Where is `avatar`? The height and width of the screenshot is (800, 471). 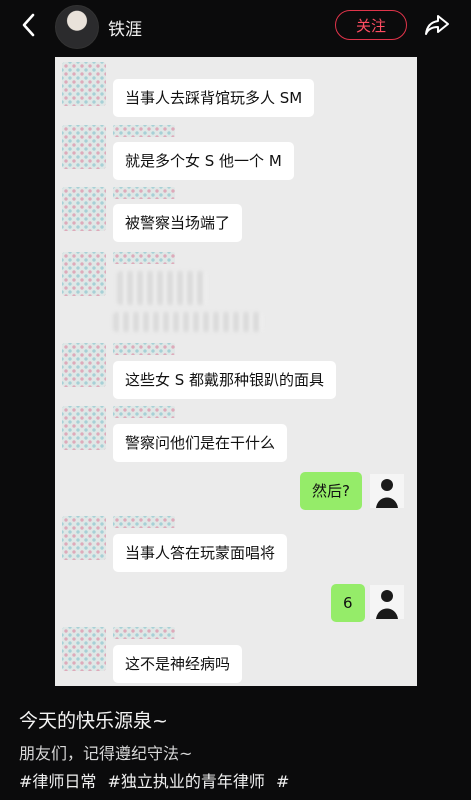 avatar is located at coordinates (77, 27).